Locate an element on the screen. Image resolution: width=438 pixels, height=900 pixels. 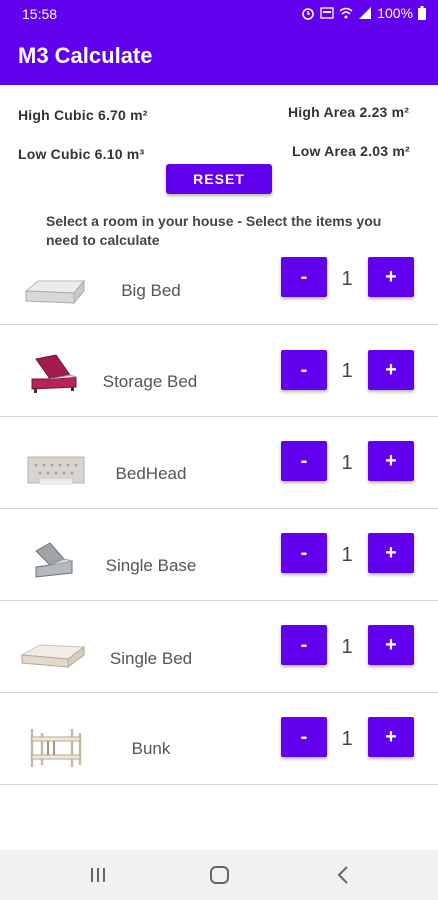
bunk-bed-image is located at coordinates (56, 748).